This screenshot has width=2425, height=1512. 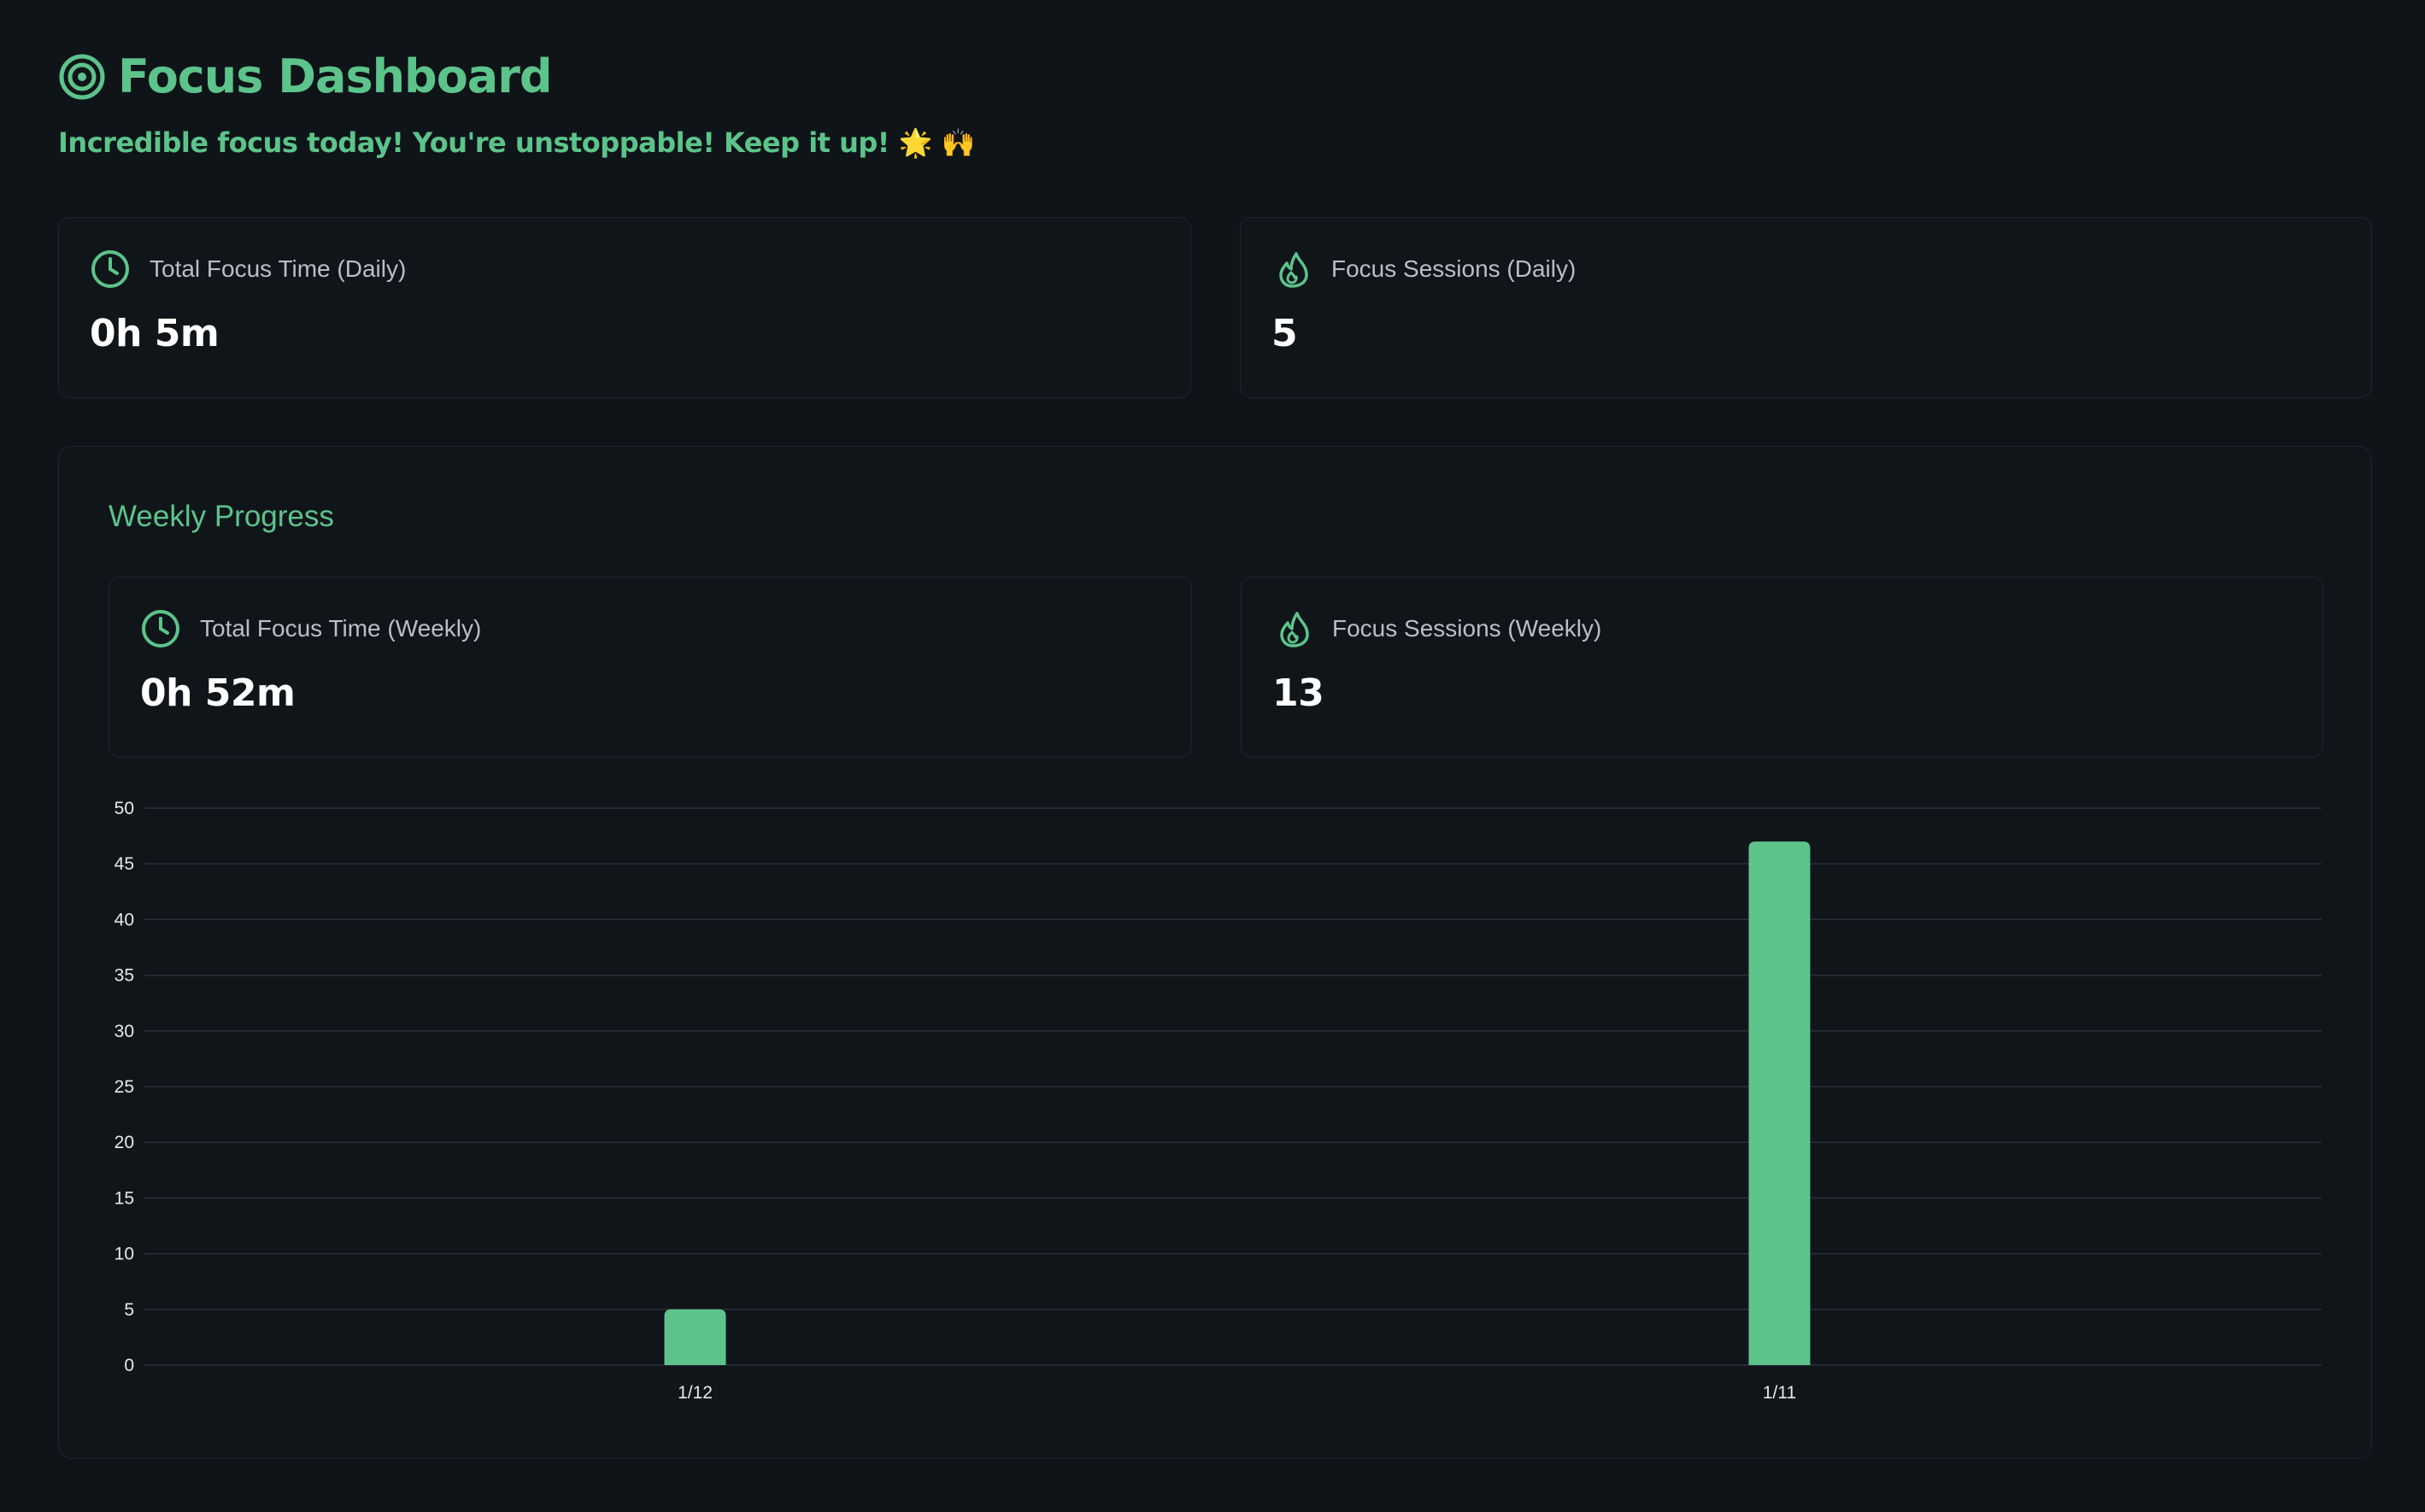 I want to click on flame-icon, so click(x=1294, y=270).